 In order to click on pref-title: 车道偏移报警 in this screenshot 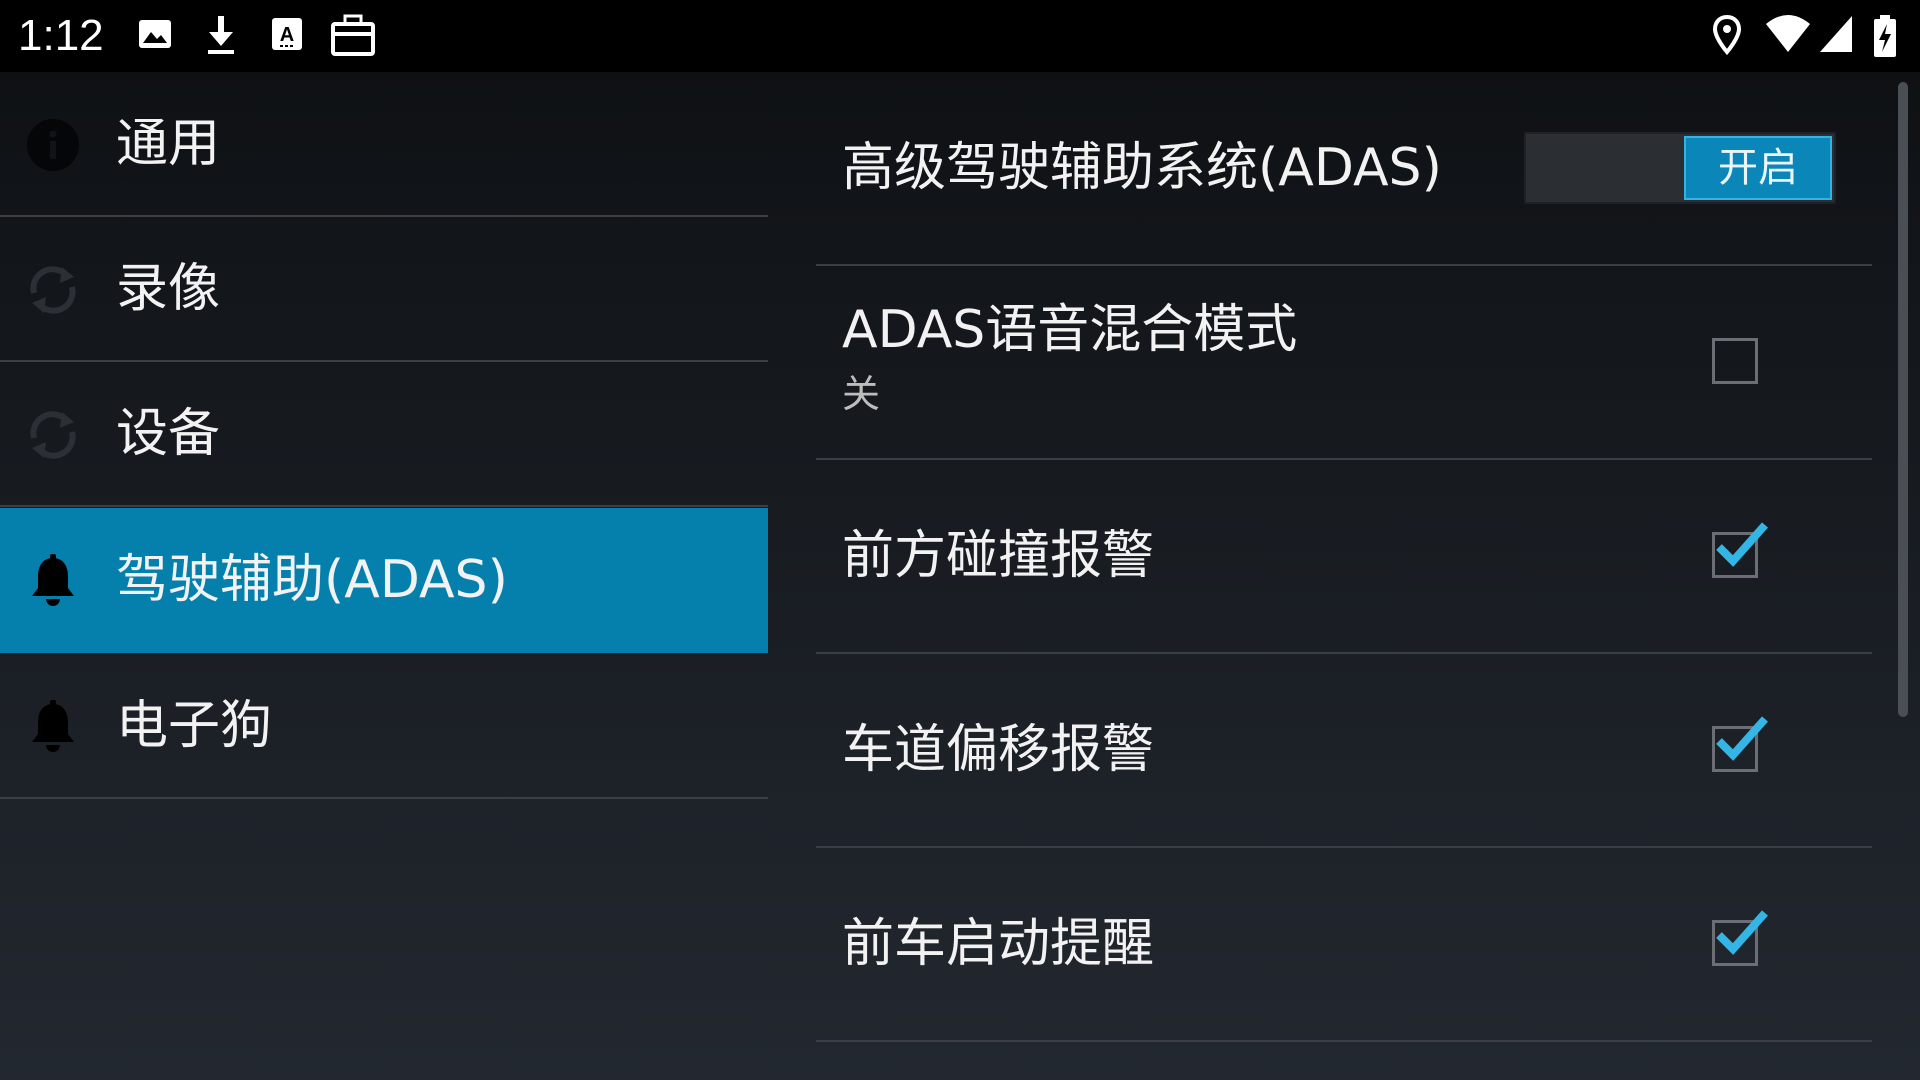, I will do `click(998, 750)`.